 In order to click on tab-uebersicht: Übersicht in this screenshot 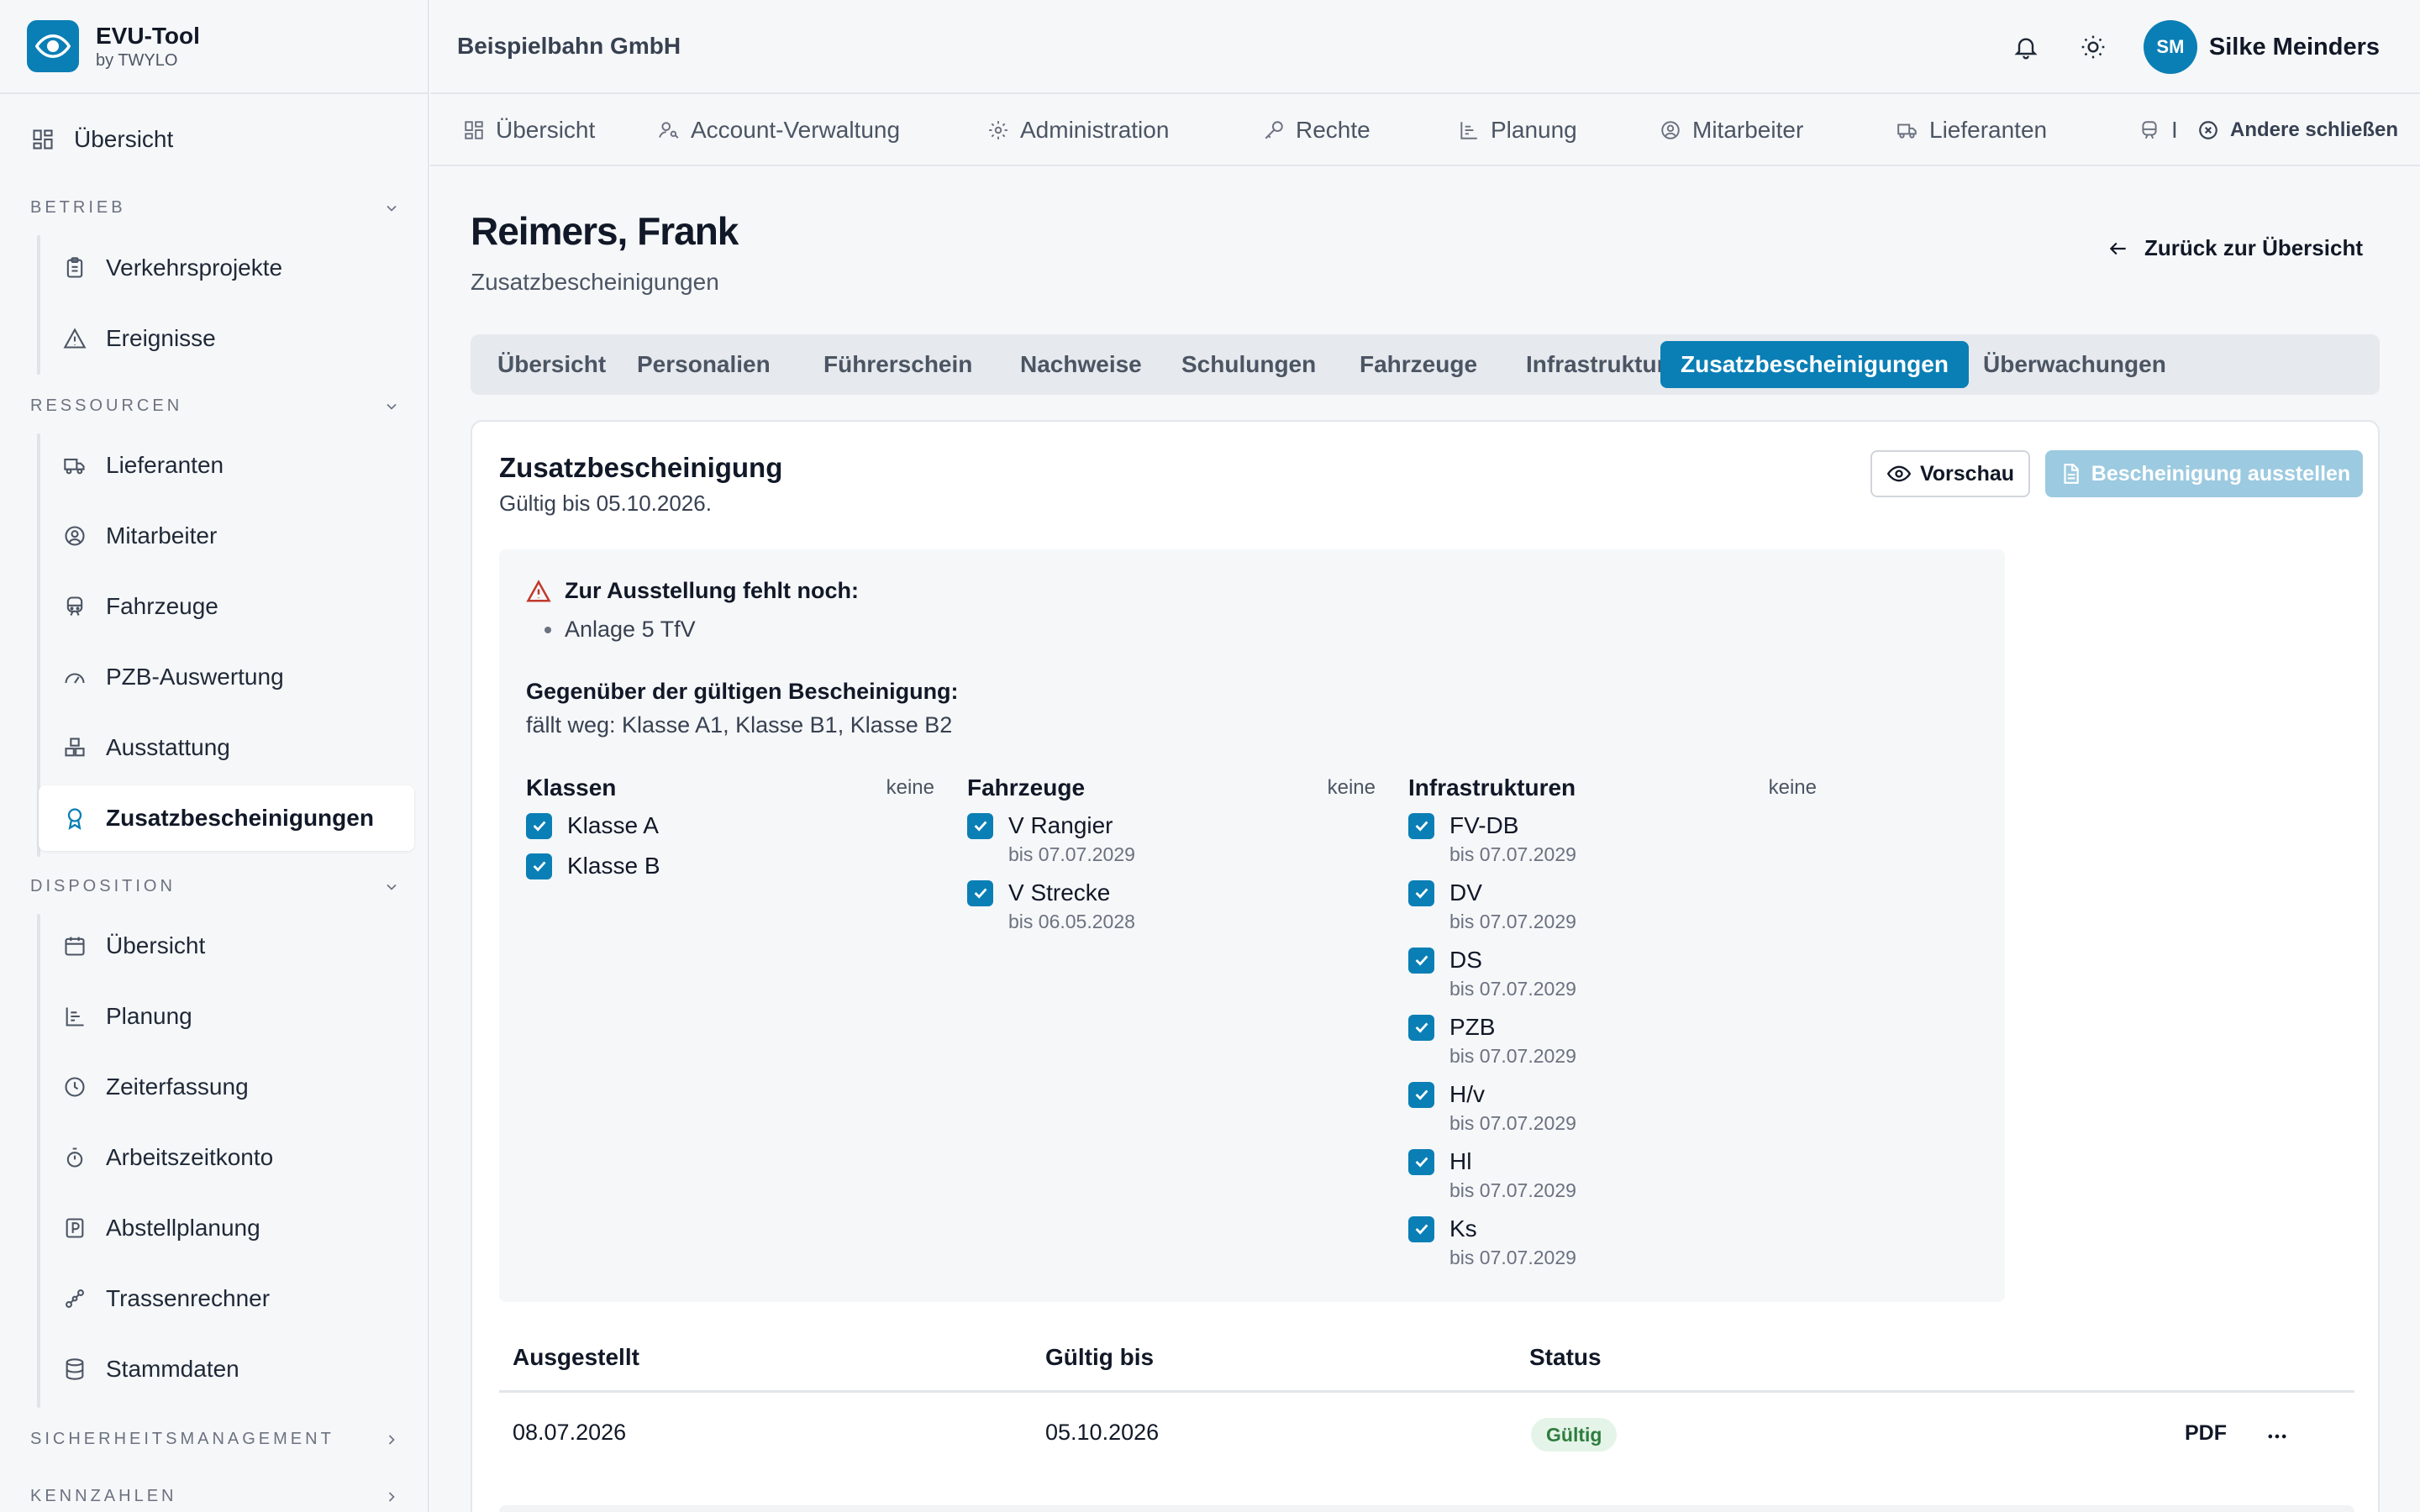, I will do `click(528, 130)`.